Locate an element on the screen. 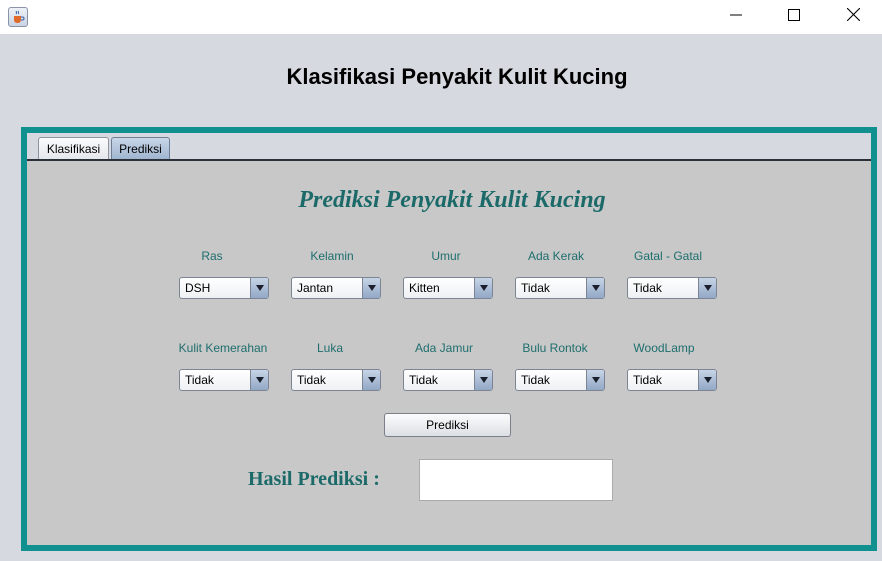  bulu-rontok-value: Tidak is located at coordinates (535, 380).